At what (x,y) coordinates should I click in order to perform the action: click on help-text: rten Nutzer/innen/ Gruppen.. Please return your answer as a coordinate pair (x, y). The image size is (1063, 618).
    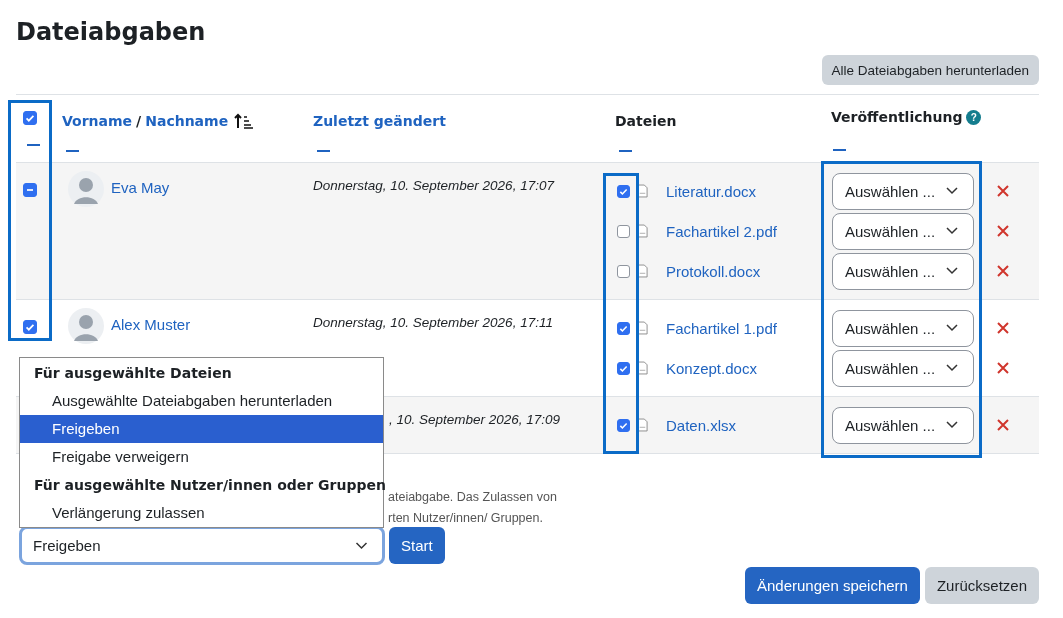
    Looking at the image, I should click on (466, 518).